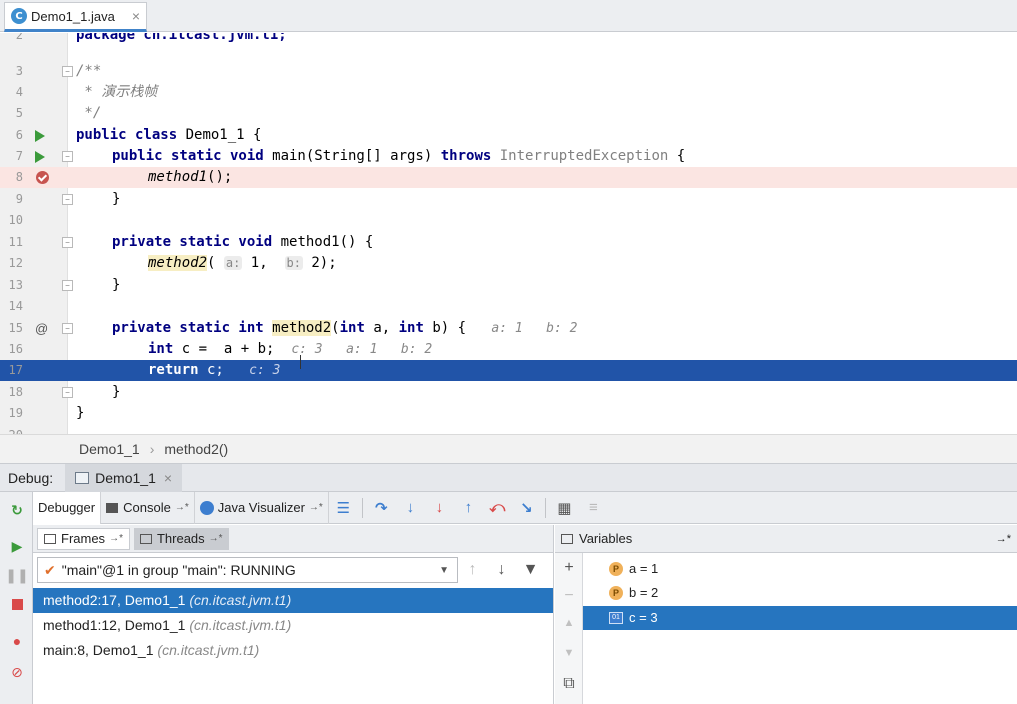 The width and height of the screenshot is (1017, 704). I want to click on line-number: 14, so click(15, 306).